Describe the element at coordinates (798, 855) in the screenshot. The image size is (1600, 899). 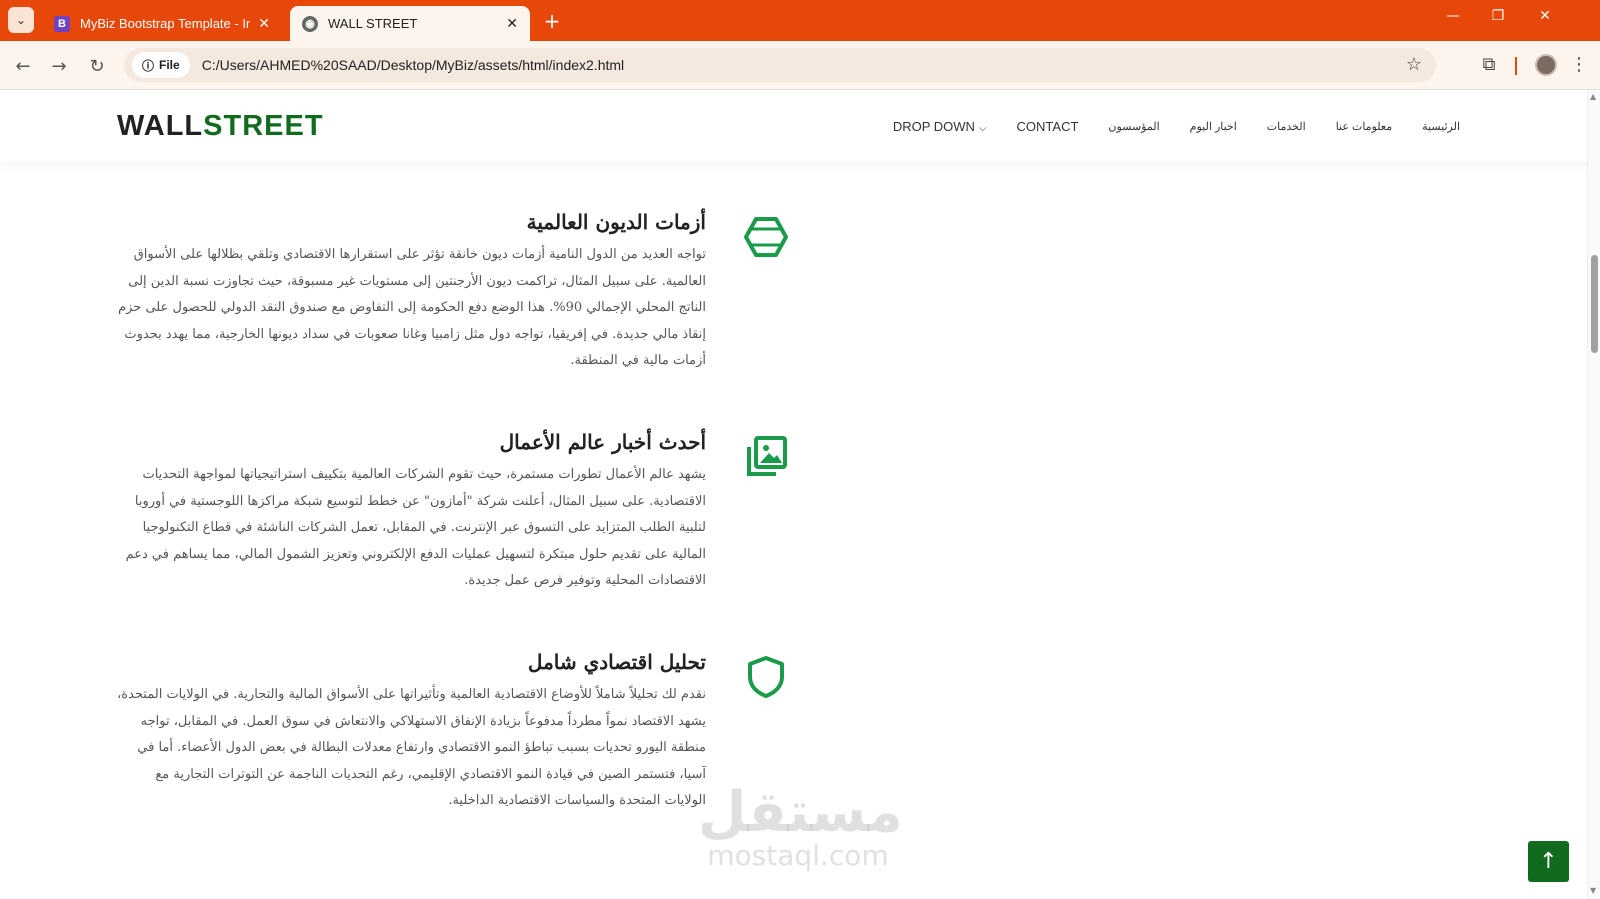
I see `watermark-latin: mostaql.com` at that location.